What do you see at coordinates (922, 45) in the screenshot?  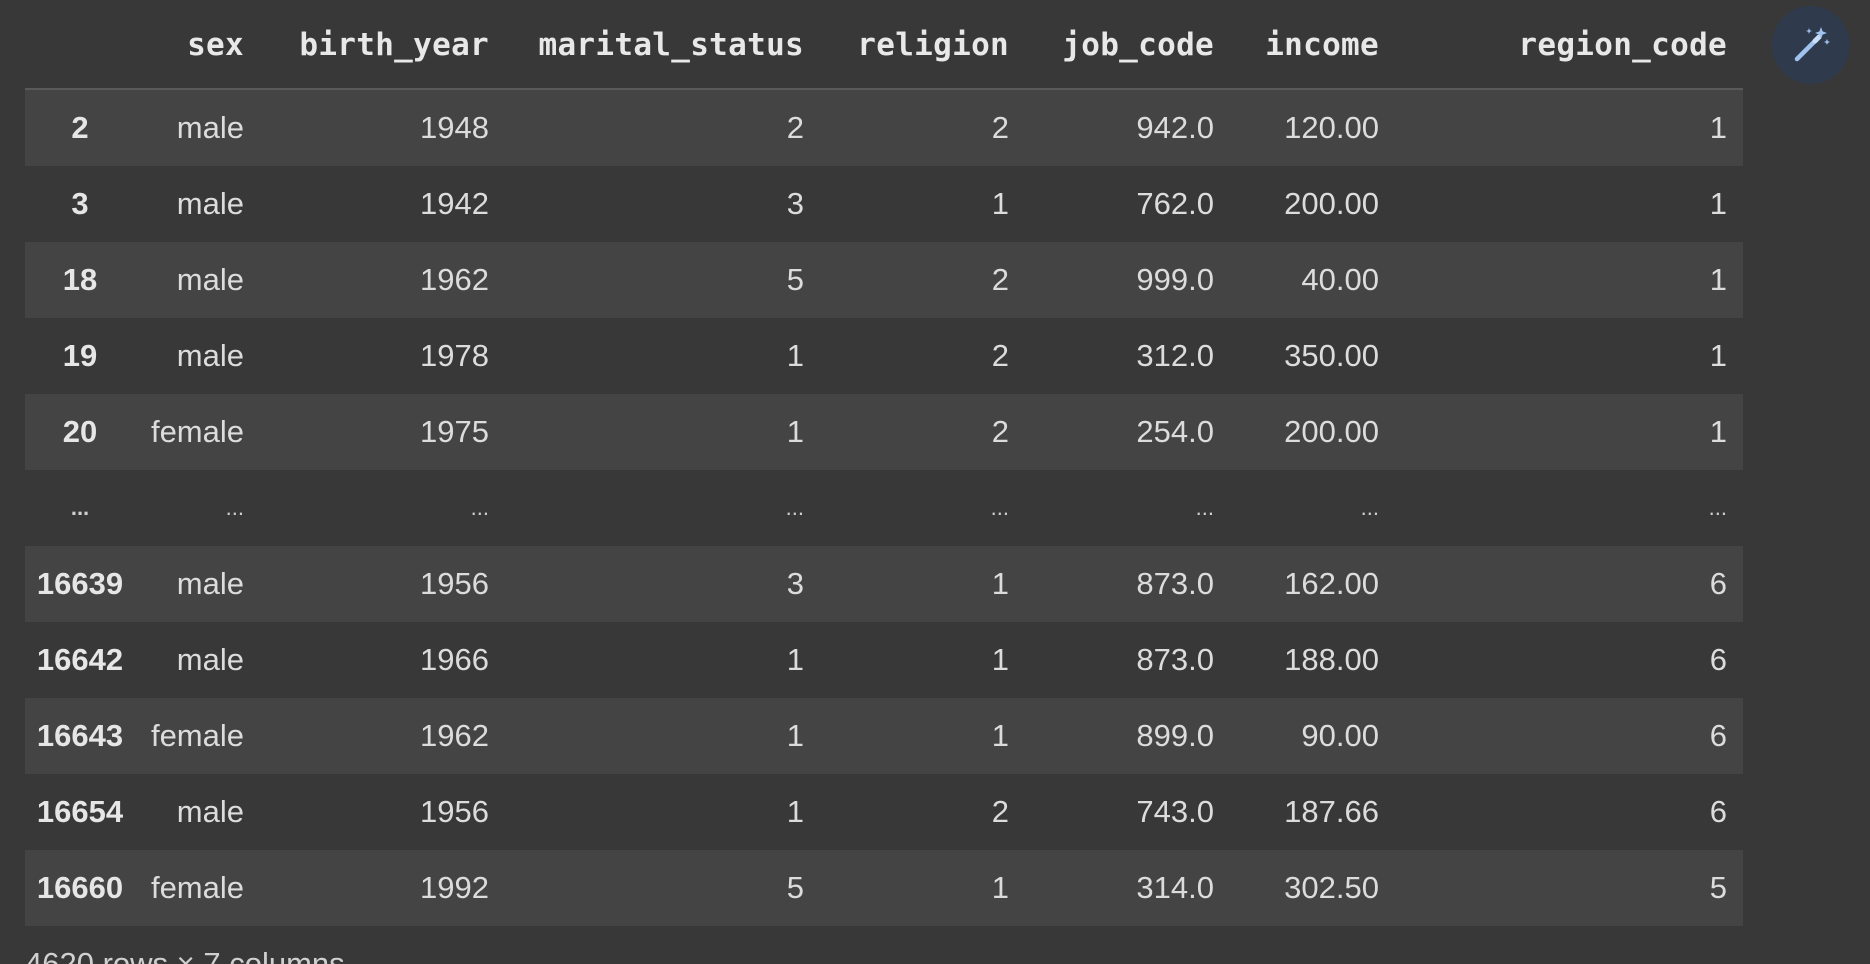 I see `column-header-religion: religion` at bounding box center [922, 45].